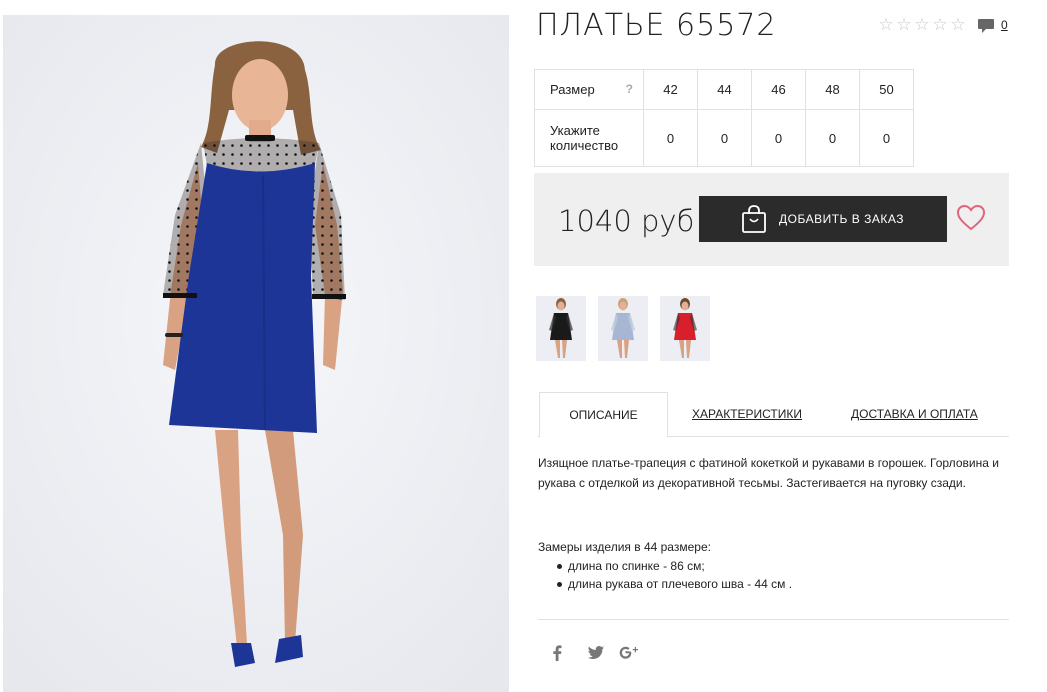 This screenshot has height=692, width=1047. Describe the element at coordinates (914, 414) in the screenshot. I see `tab-delivery-payment: ДОСТАВКА И ОПЛАТА` at that location.